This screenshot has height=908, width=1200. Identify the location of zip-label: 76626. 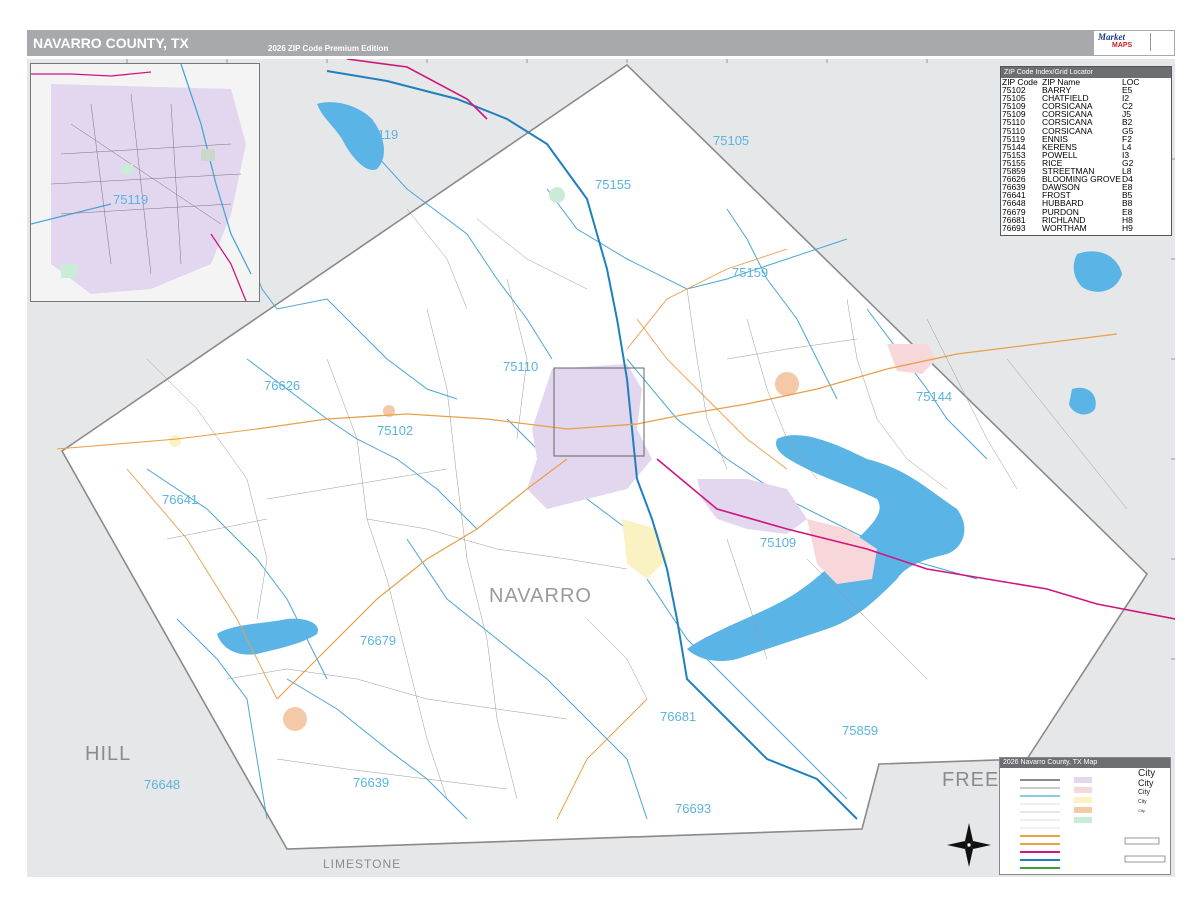
(282, 385).